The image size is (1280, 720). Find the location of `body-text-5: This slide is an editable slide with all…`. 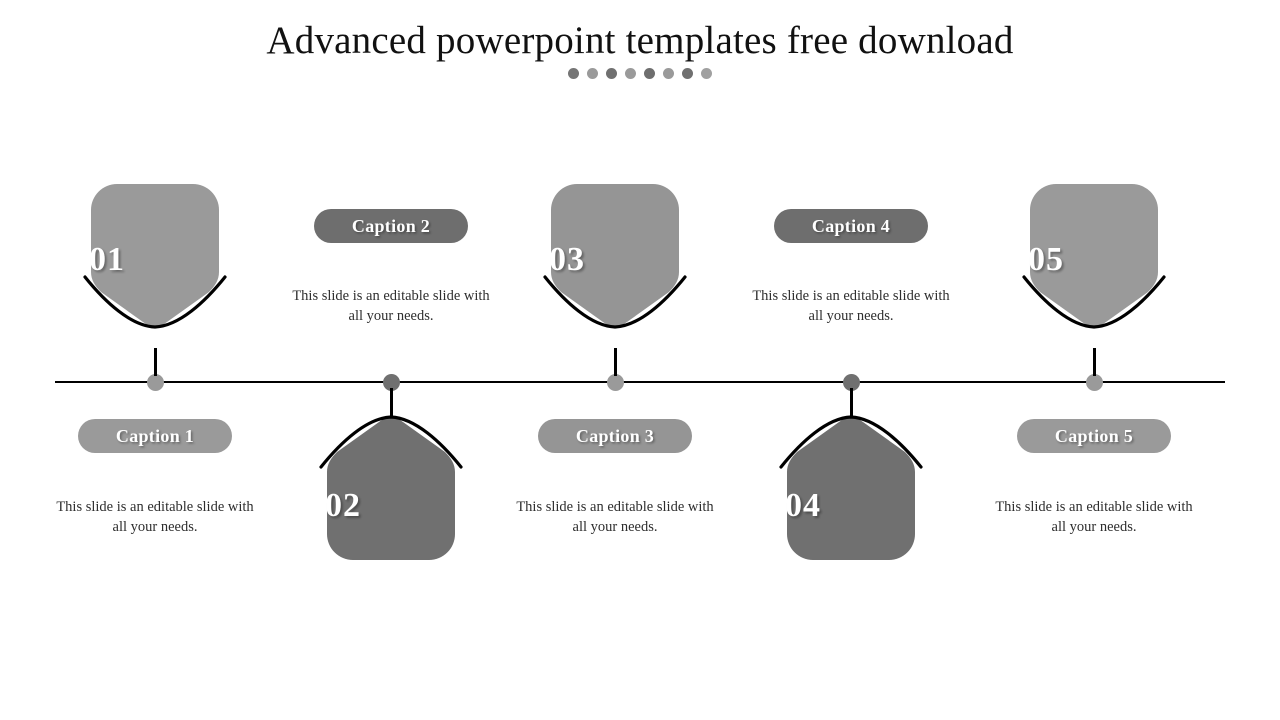

body-text-5: This slide is an editable slide with all… is located at coordinates (1094, 517).